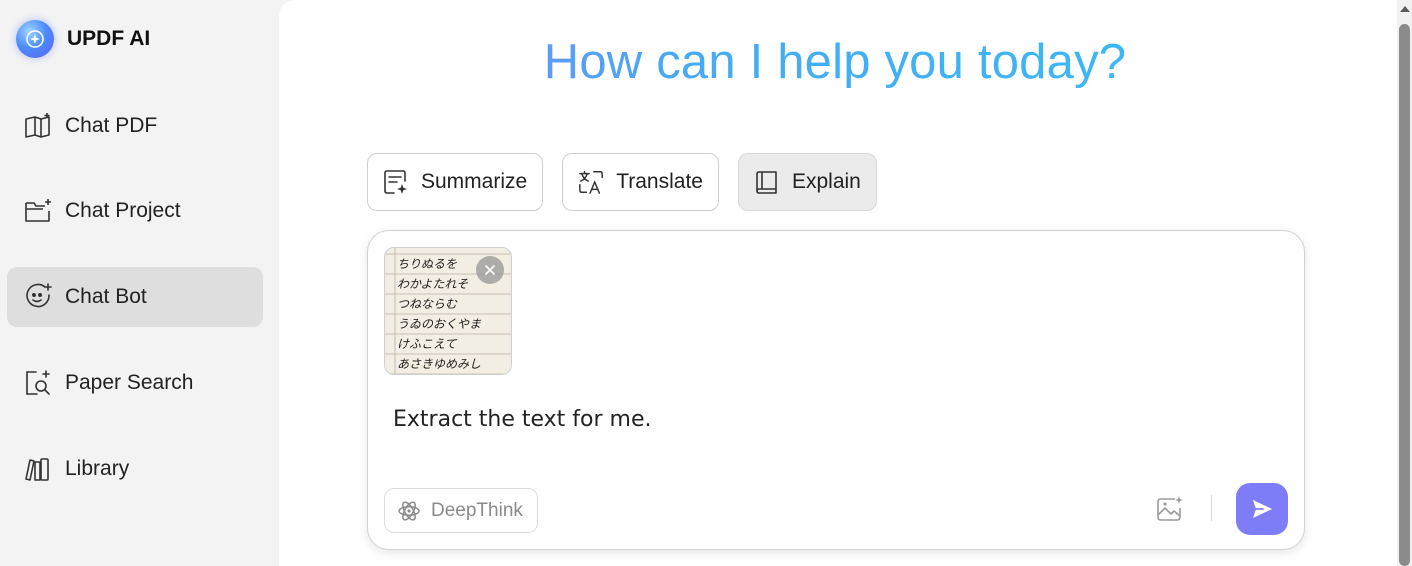 Image resolution: width=1412 pixels, height=566 pixels. Describe the element at coordinates (135, 469) in the screenshot. I see `sidebar-item-library: Library` at that location.